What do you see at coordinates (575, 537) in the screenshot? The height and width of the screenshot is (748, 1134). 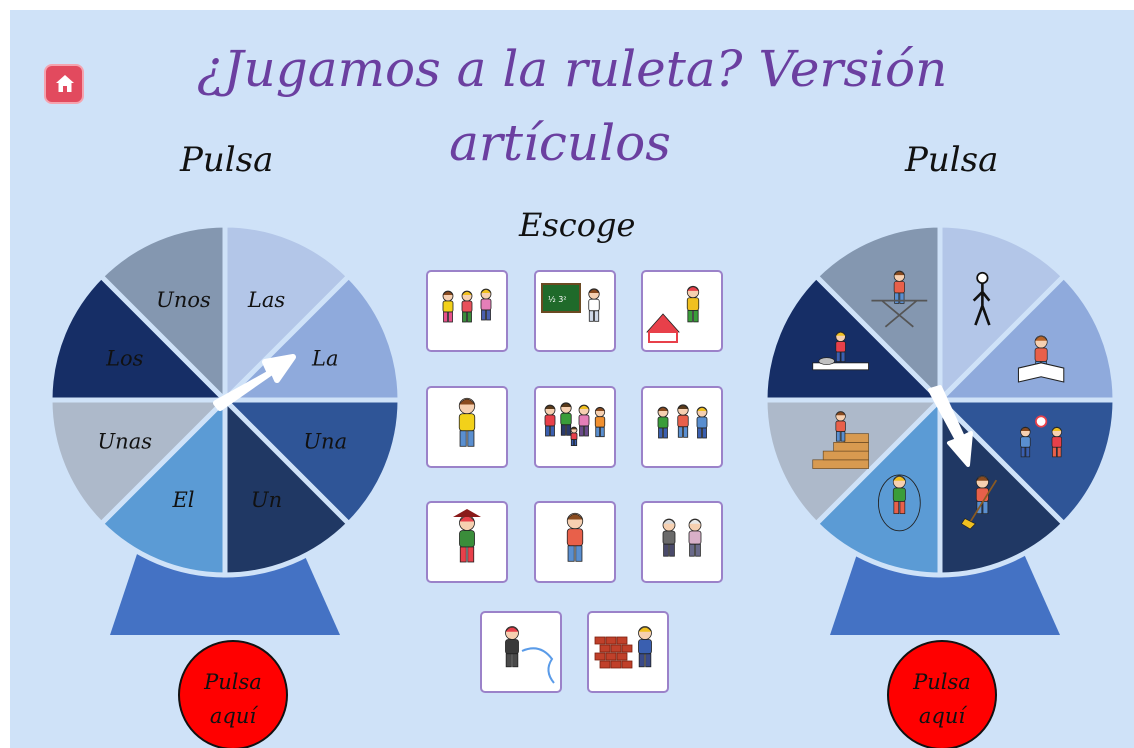 I see `boy-icon` at bounding box center [575, 537].